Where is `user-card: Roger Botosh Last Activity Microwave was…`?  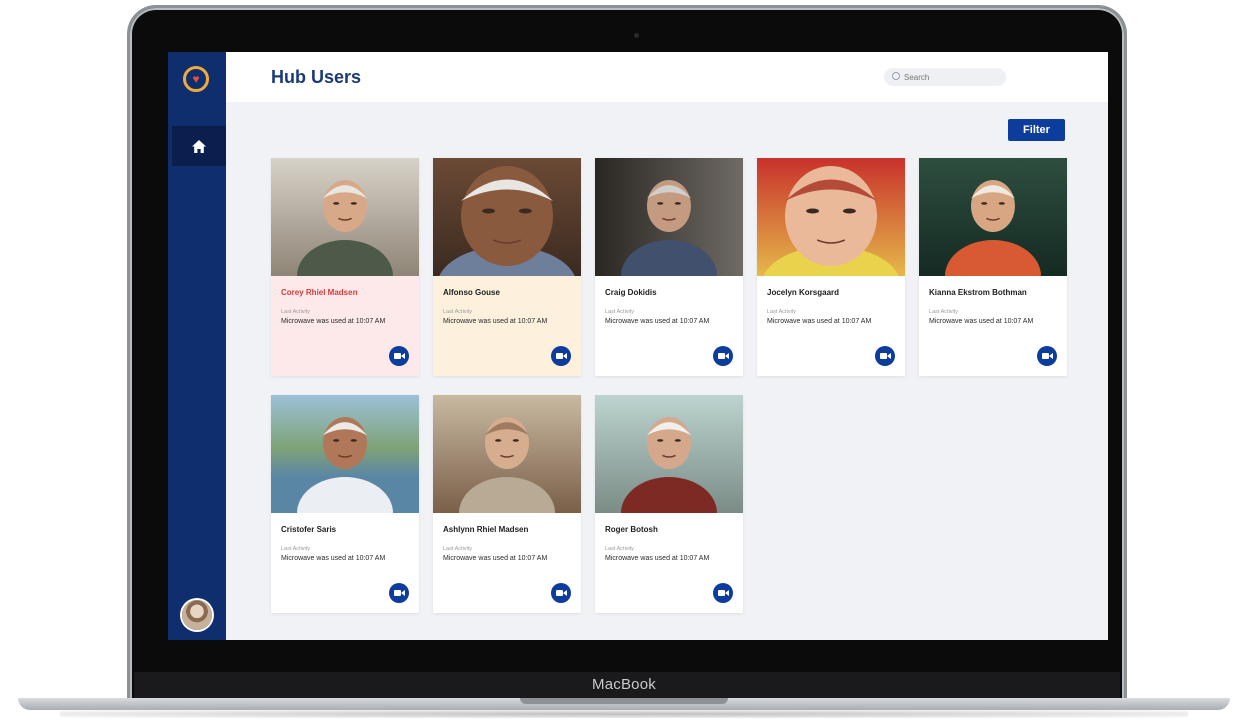
user-card: Roger Botosh Last Activity Microwave was… is located at coordinates (669, 504).